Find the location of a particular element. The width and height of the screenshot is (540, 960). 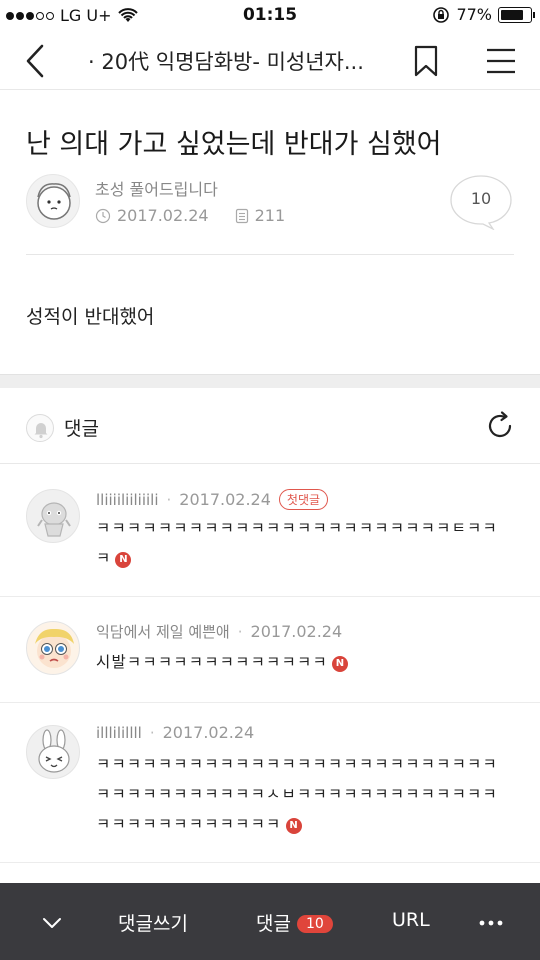

post-date: 2017.02.24 is located at coordinates (163, 215).